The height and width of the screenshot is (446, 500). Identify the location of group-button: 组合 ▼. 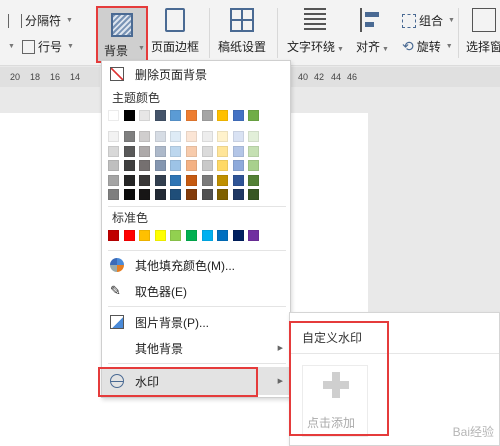
(428, 20).